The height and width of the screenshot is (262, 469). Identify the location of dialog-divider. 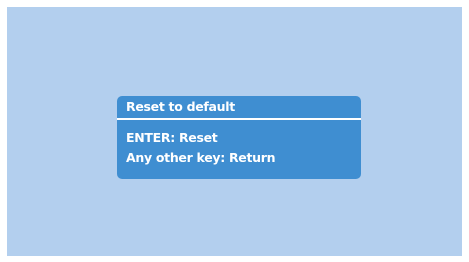
(239, 119).